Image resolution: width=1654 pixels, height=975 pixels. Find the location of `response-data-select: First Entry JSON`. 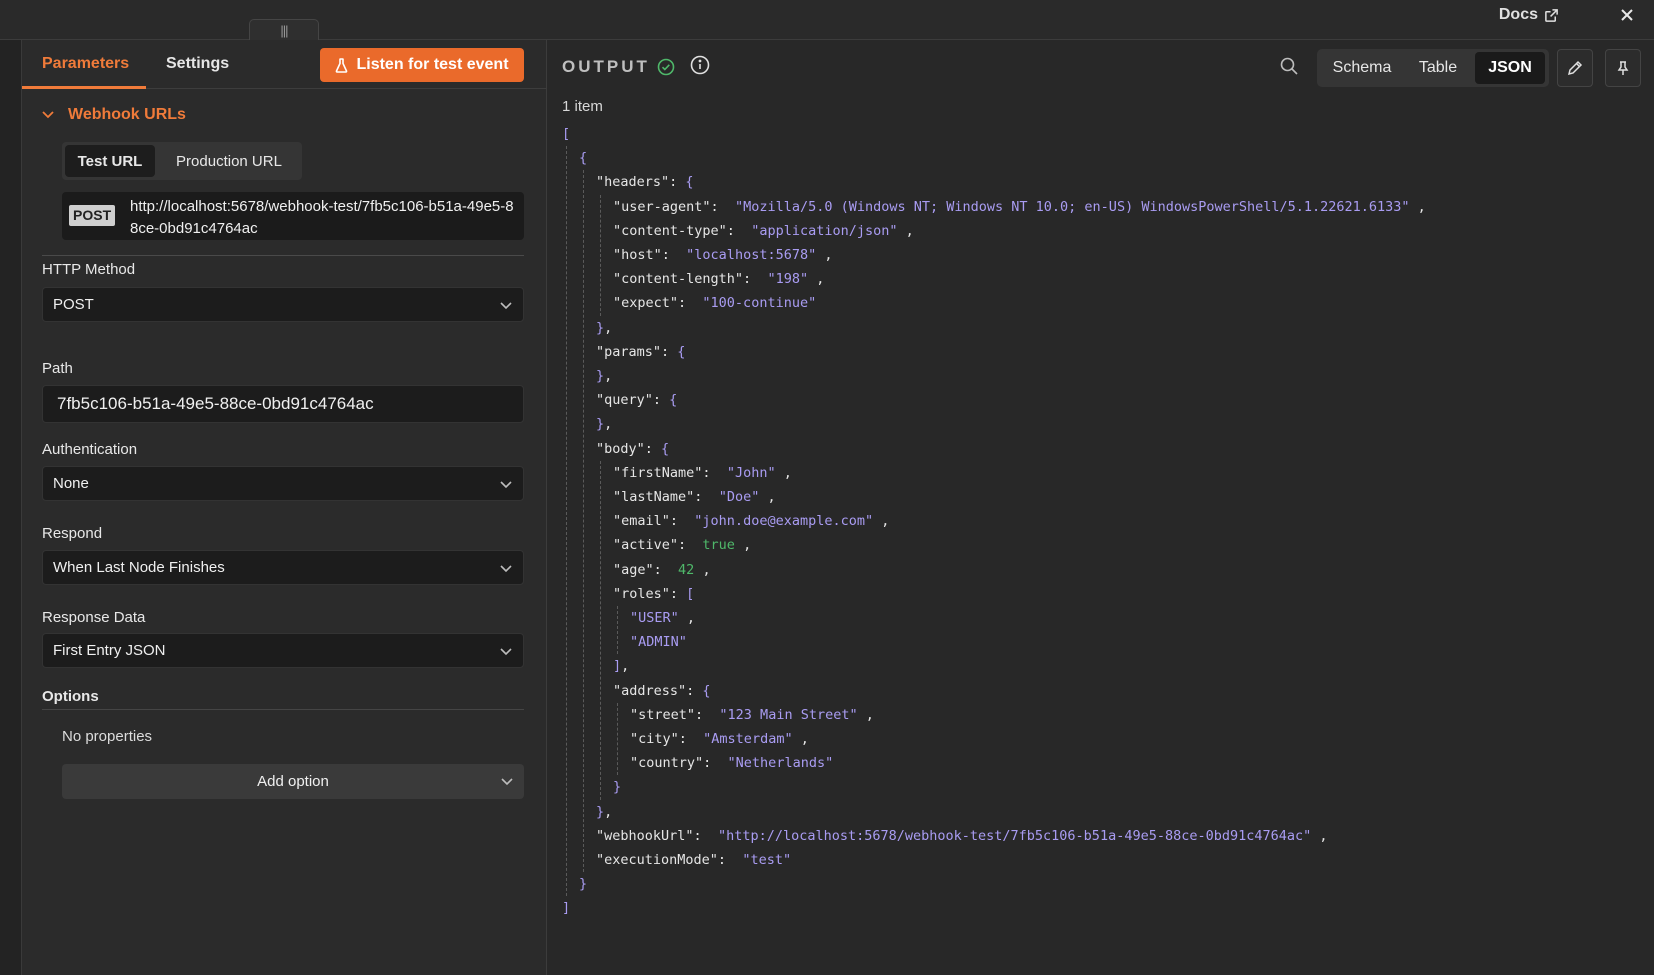

response-data-select: First Entry JSON is located at coordinates (283, 650).